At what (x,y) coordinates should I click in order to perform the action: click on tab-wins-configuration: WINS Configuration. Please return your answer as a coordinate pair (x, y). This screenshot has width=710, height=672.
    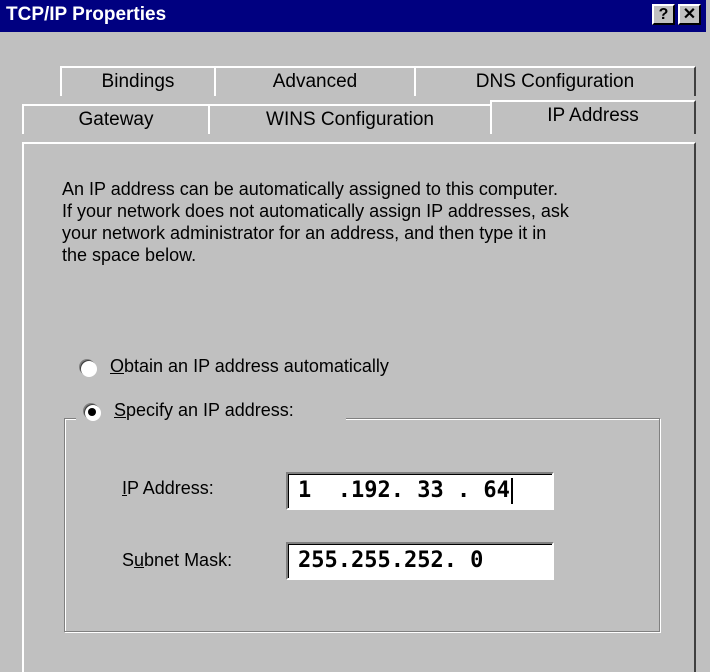
    Looking at the image, I should click on (350, 119).